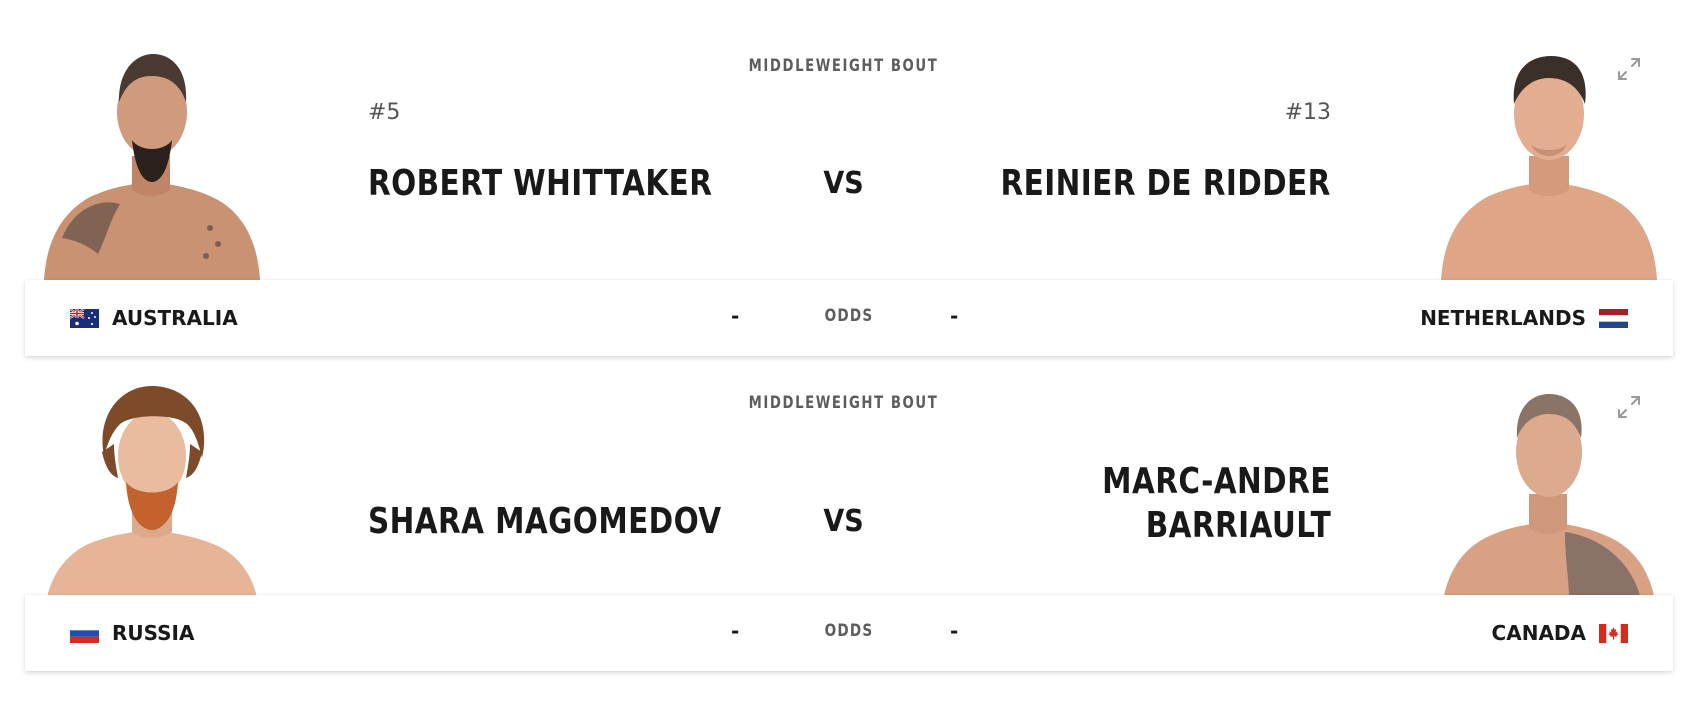  I want to click on russia-flag-icon, so click(84, 633).